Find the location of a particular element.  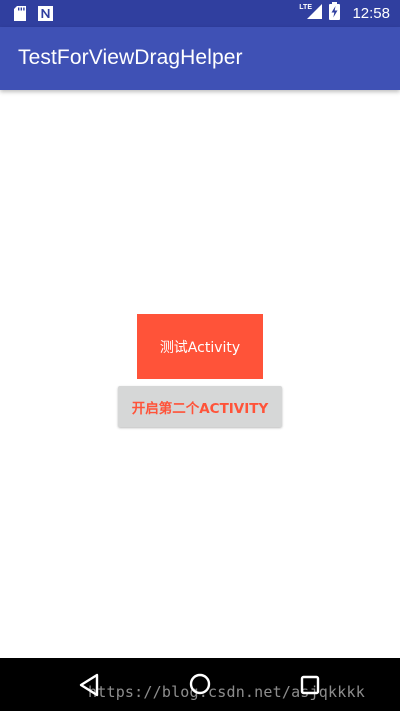

watermark-text: https://blog.csdn.net/asjqkkkk is located at coordinates (226, 692).